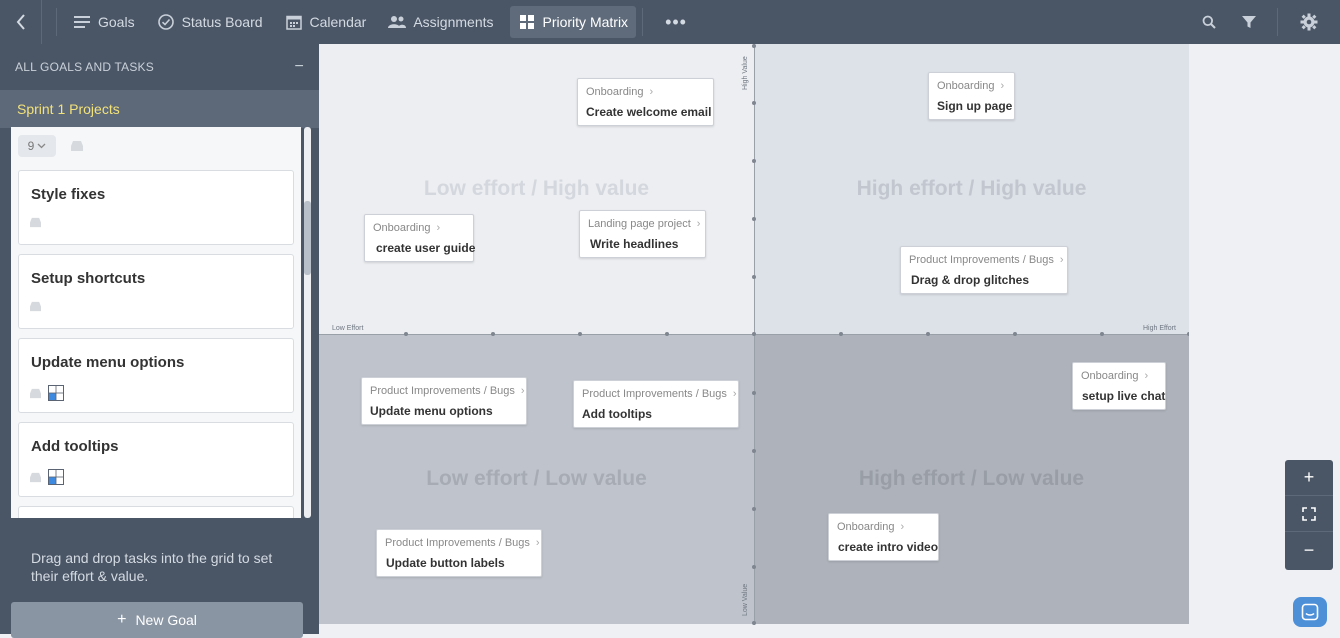 The height and width of the screenshot is (638, 1340). Describe the element at coordinates (1309, 478) in the screenshot. I see `zoom-in-button: +` at that location.